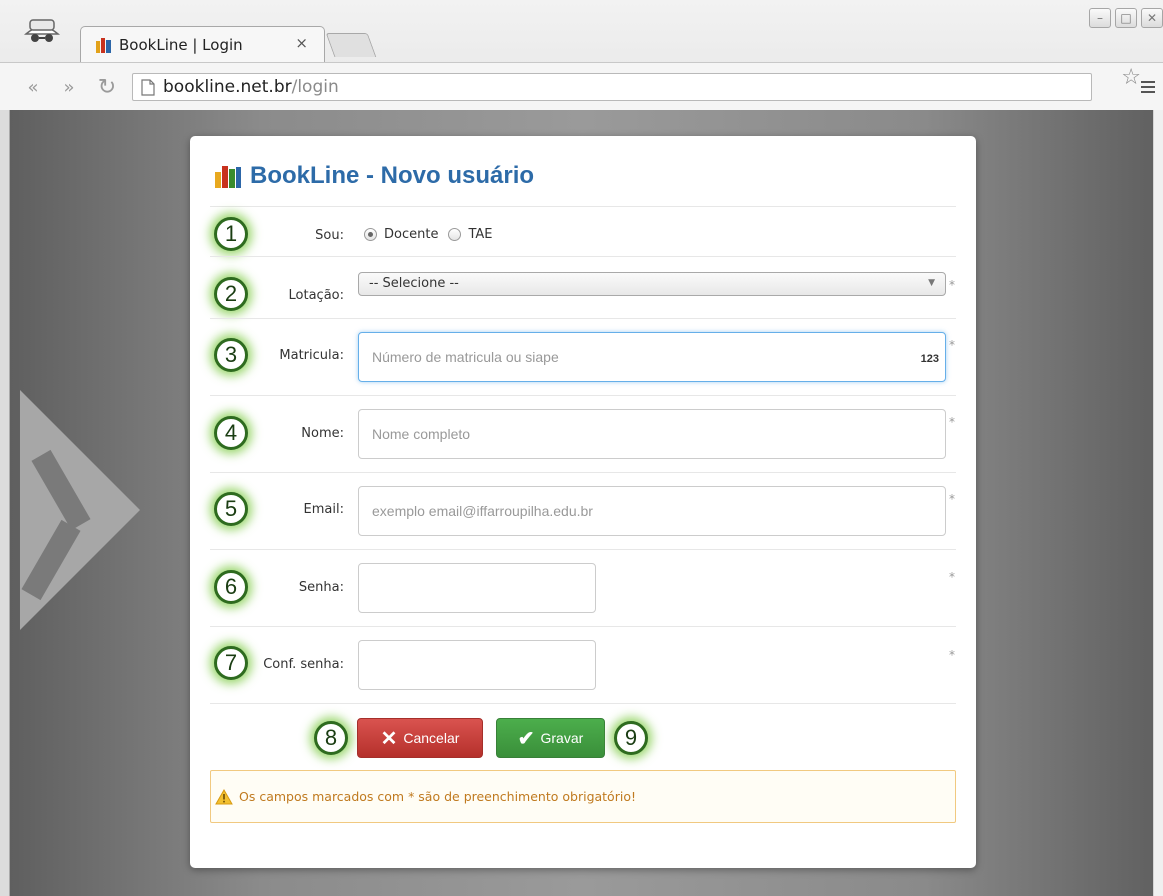 This screenshot has width=1163, height=896. I want to click on lotacao-label: Lotação:, so click(316, 295).